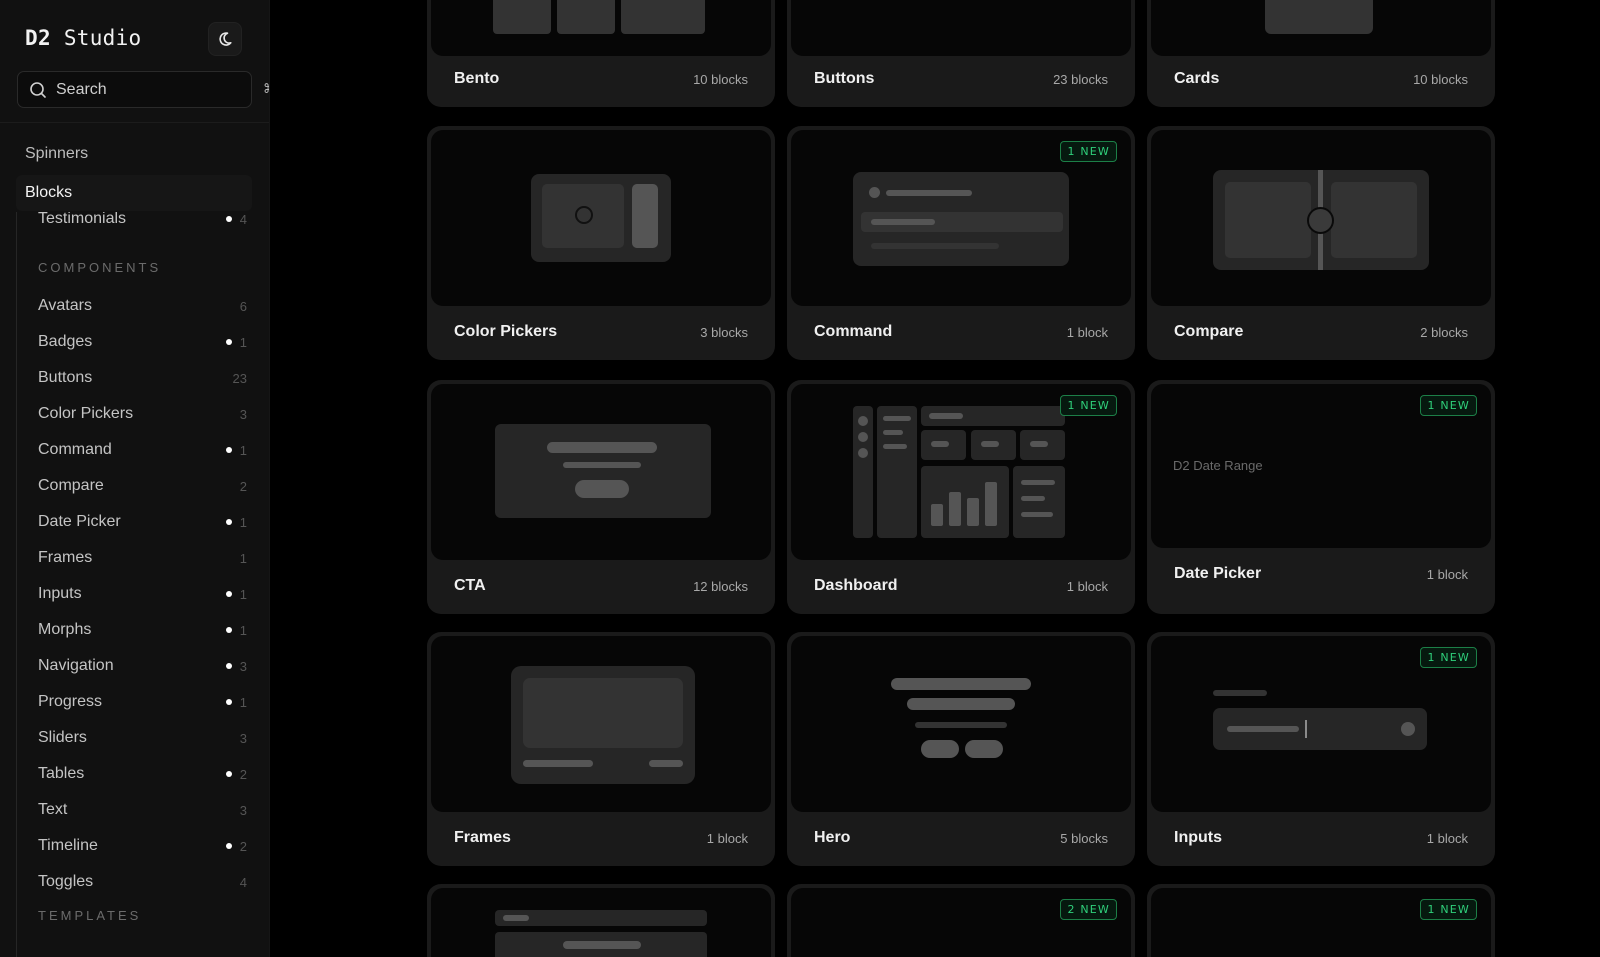  What do you see at coordinates (961, 243) in the screenshot?
I see `card-command: 1 NEW Command 1 block` at bounding box center [961, 243].